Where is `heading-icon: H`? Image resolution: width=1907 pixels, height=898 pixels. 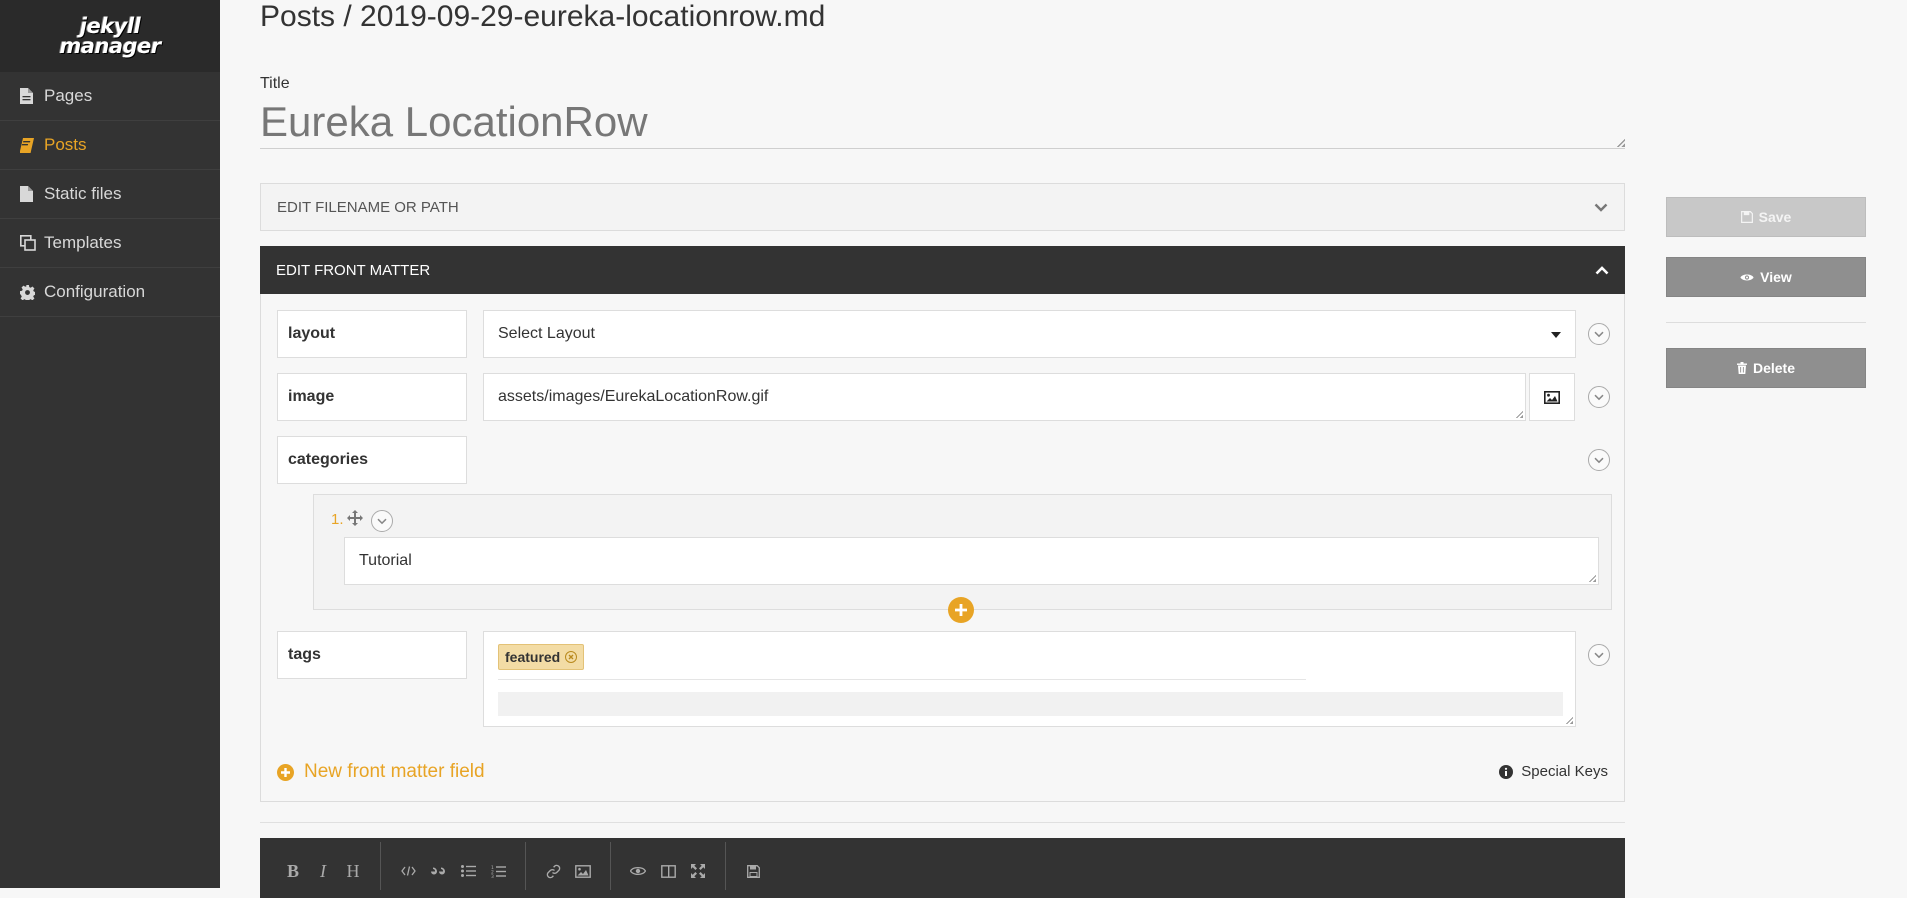 heading-icon: H is located at coordinates (353, 871).